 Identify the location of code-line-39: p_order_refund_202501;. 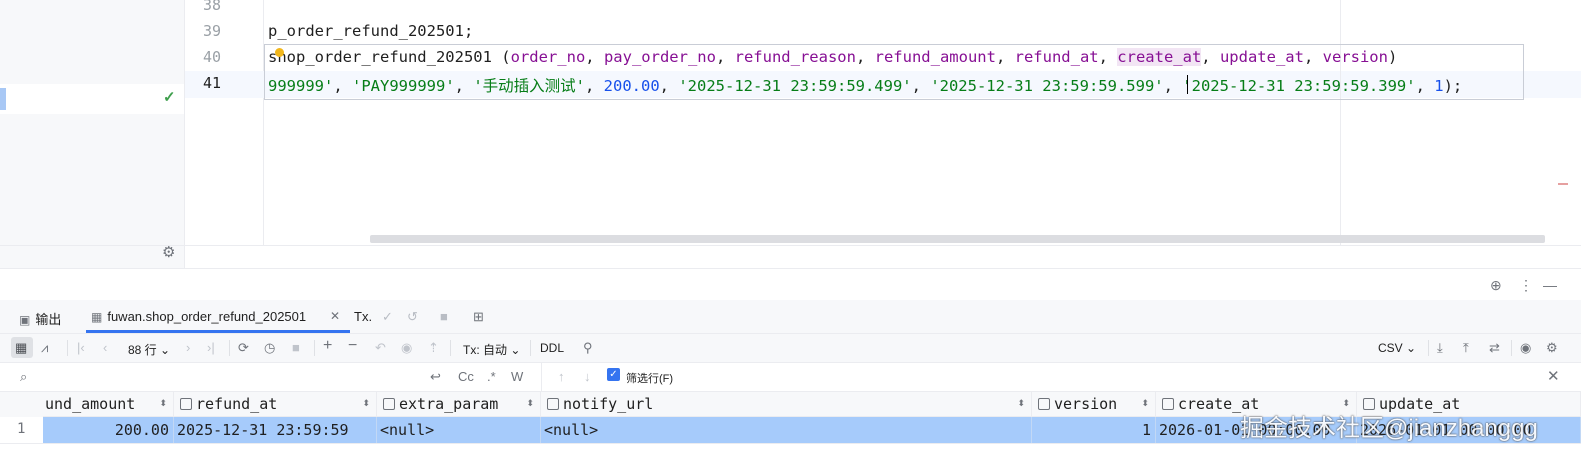
(370, 31).